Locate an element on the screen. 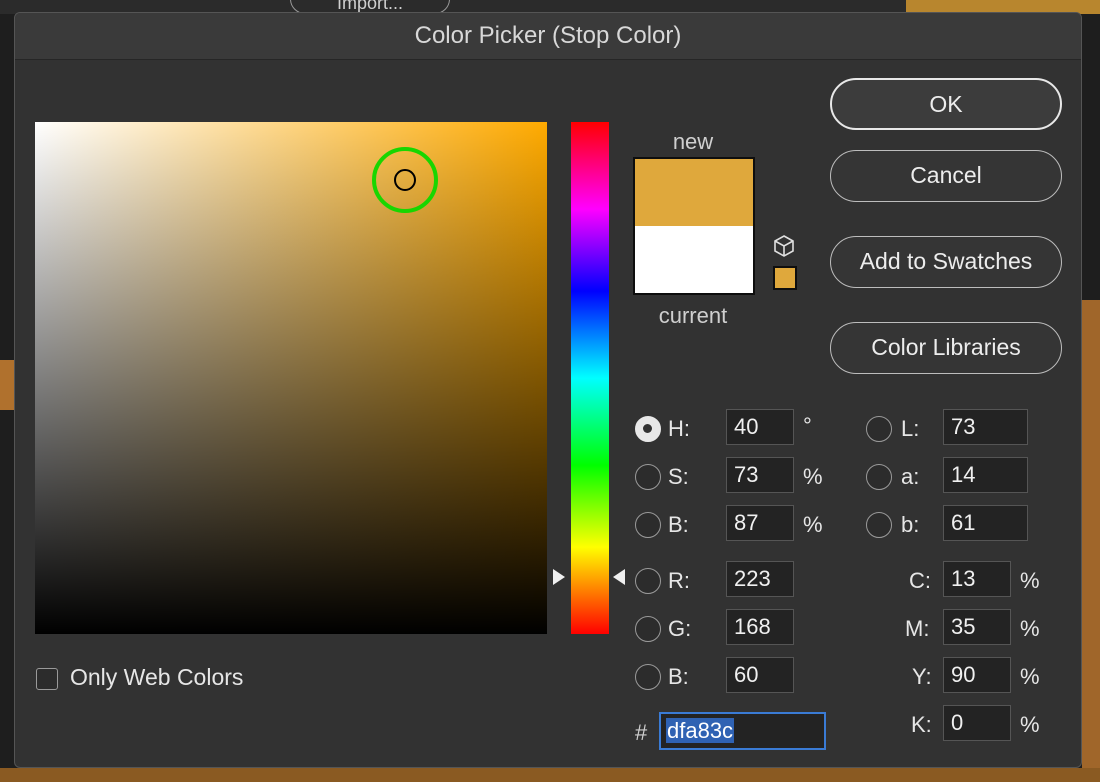 This screenshot has width=1100, height=782. saturation-label: S: is located at coordinates (678, 476).